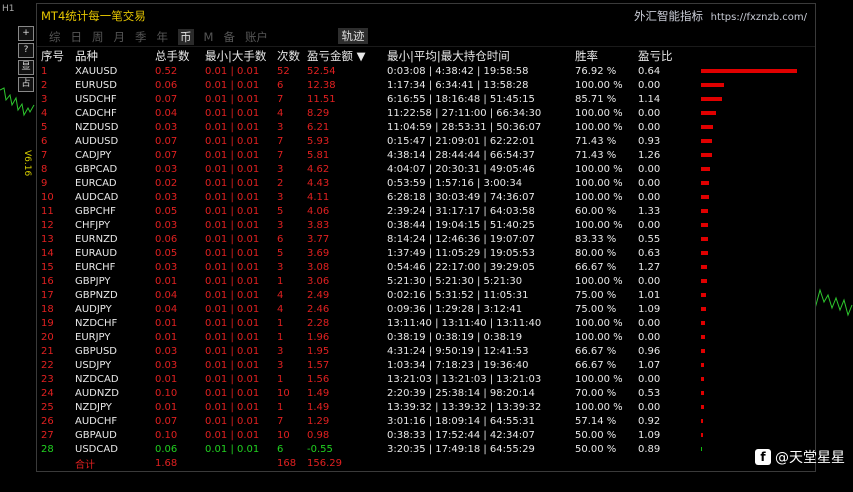  I want to click on total-row: 合计 1.68 168 156.29, so click(426, 463).